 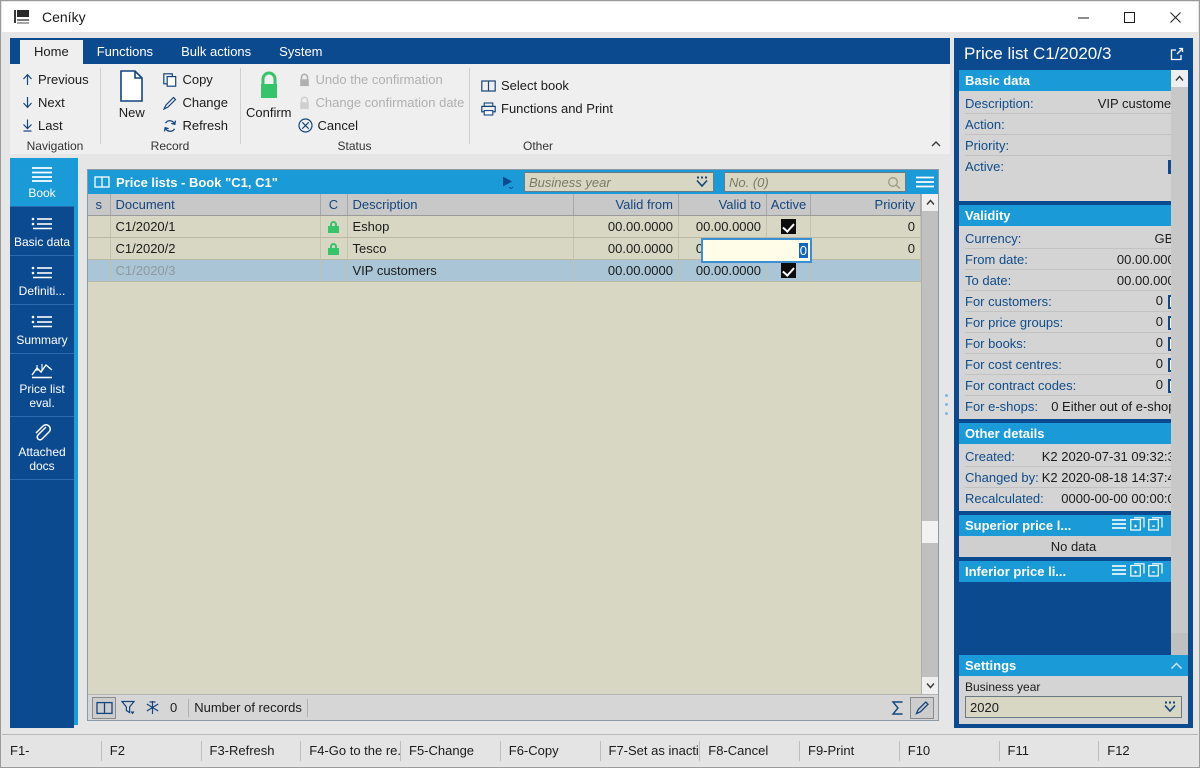 I want to click on field-for-books: For books: 0, so click(x=1073, y=343).